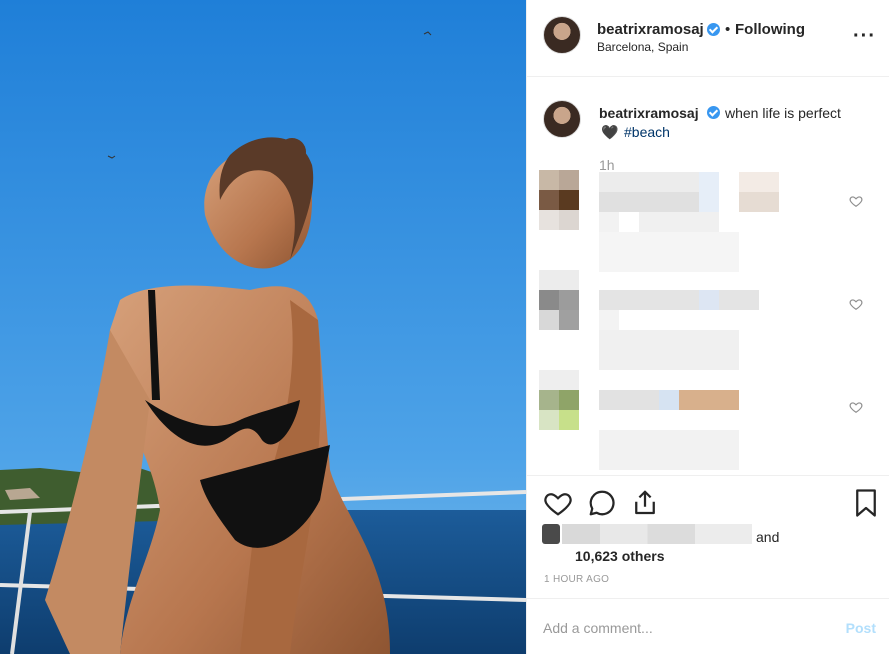 Image resolution: width=889 pixels, height=654 pixels. Describe the element at coordinates (647, 132) in the screenshot. I see `hashtag-link: #beach` at that location.